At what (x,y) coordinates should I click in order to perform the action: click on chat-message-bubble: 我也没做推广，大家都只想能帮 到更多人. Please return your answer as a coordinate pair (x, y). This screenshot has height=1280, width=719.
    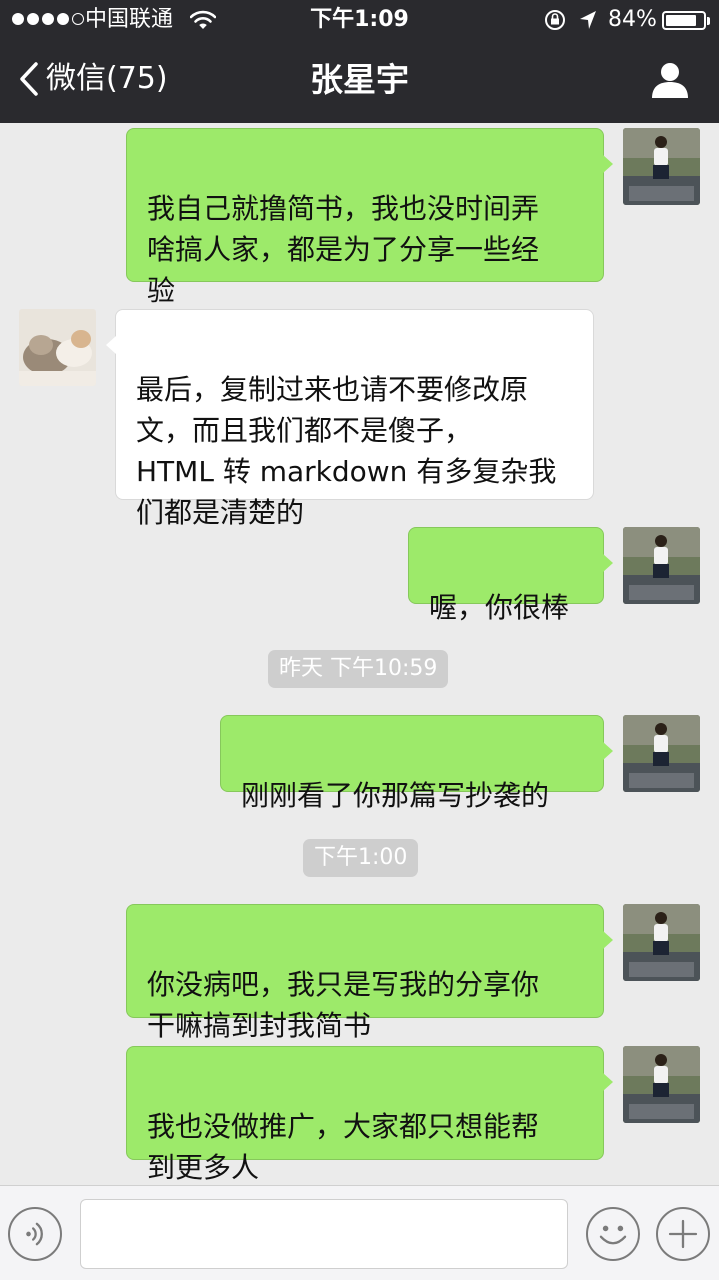
    Looking at the image, I should click on (369, 1115).